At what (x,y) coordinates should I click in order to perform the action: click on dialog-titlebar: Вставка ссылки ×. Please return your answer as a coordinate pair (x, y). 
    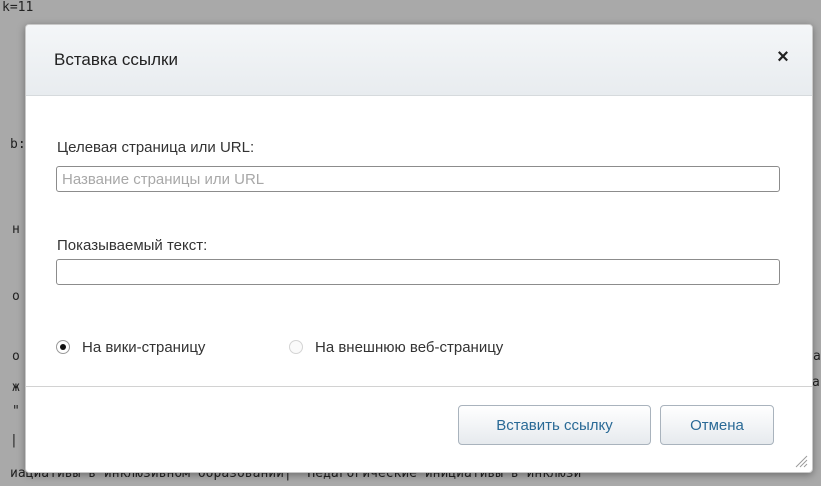
    Looking at the image, I should click on (419, 60).